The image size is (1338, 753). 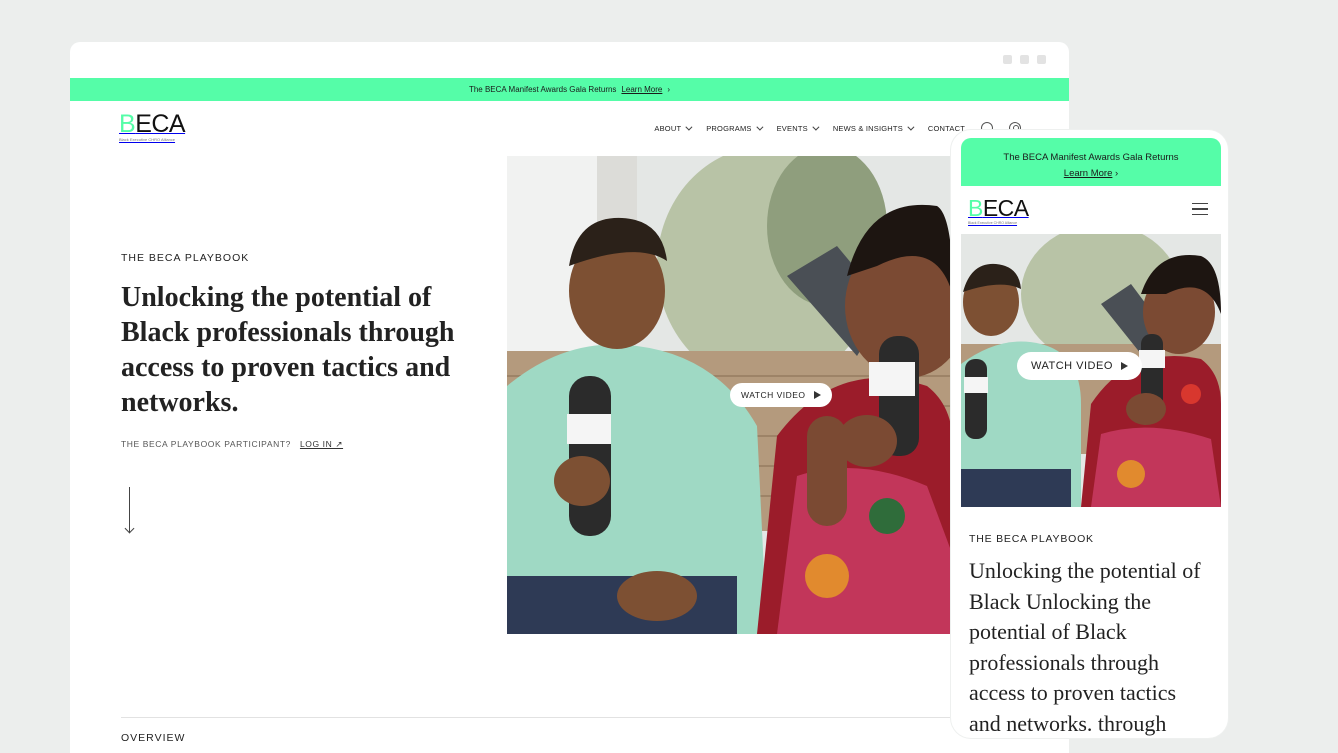 I want to click on login-link: LOG IN ↗, so click(x=321, y=444).